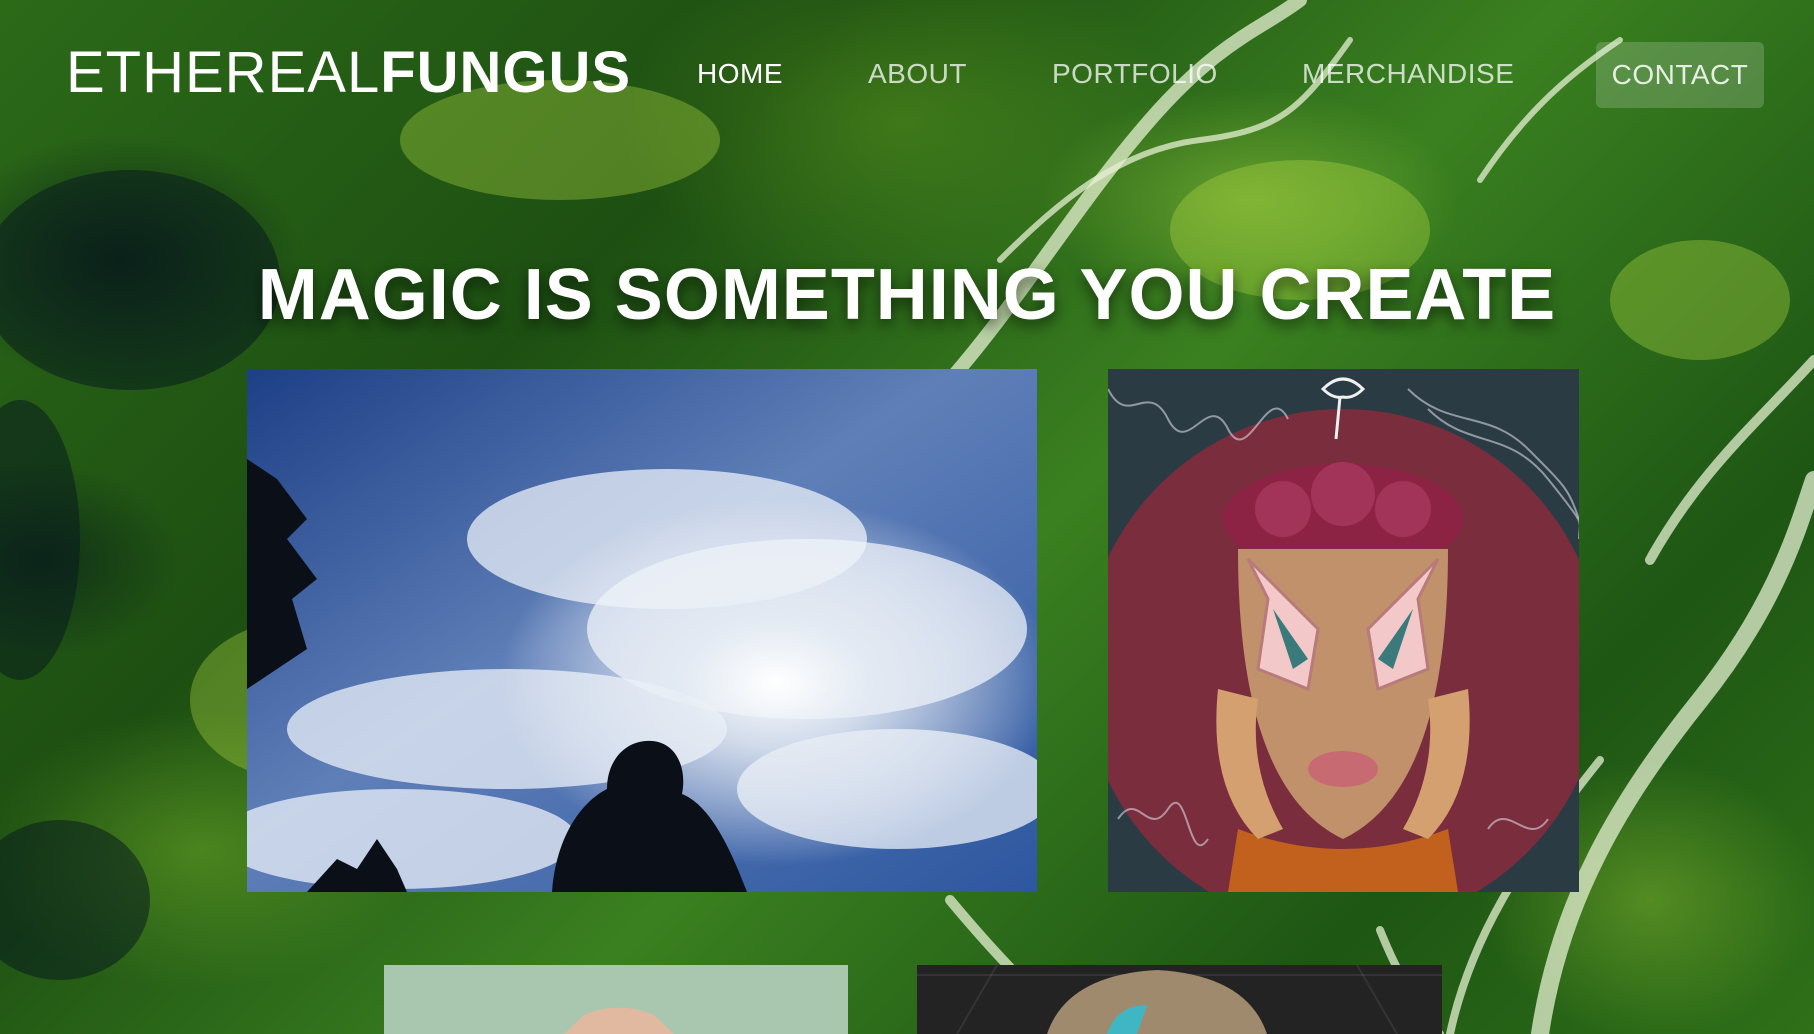 The height and width of the screenshot is (1034, 1814). What do you see at coordinates (223, 72) in the screenshot?
I see `logo-text-light: ETHEREAL` at bounding box center [223, 72].